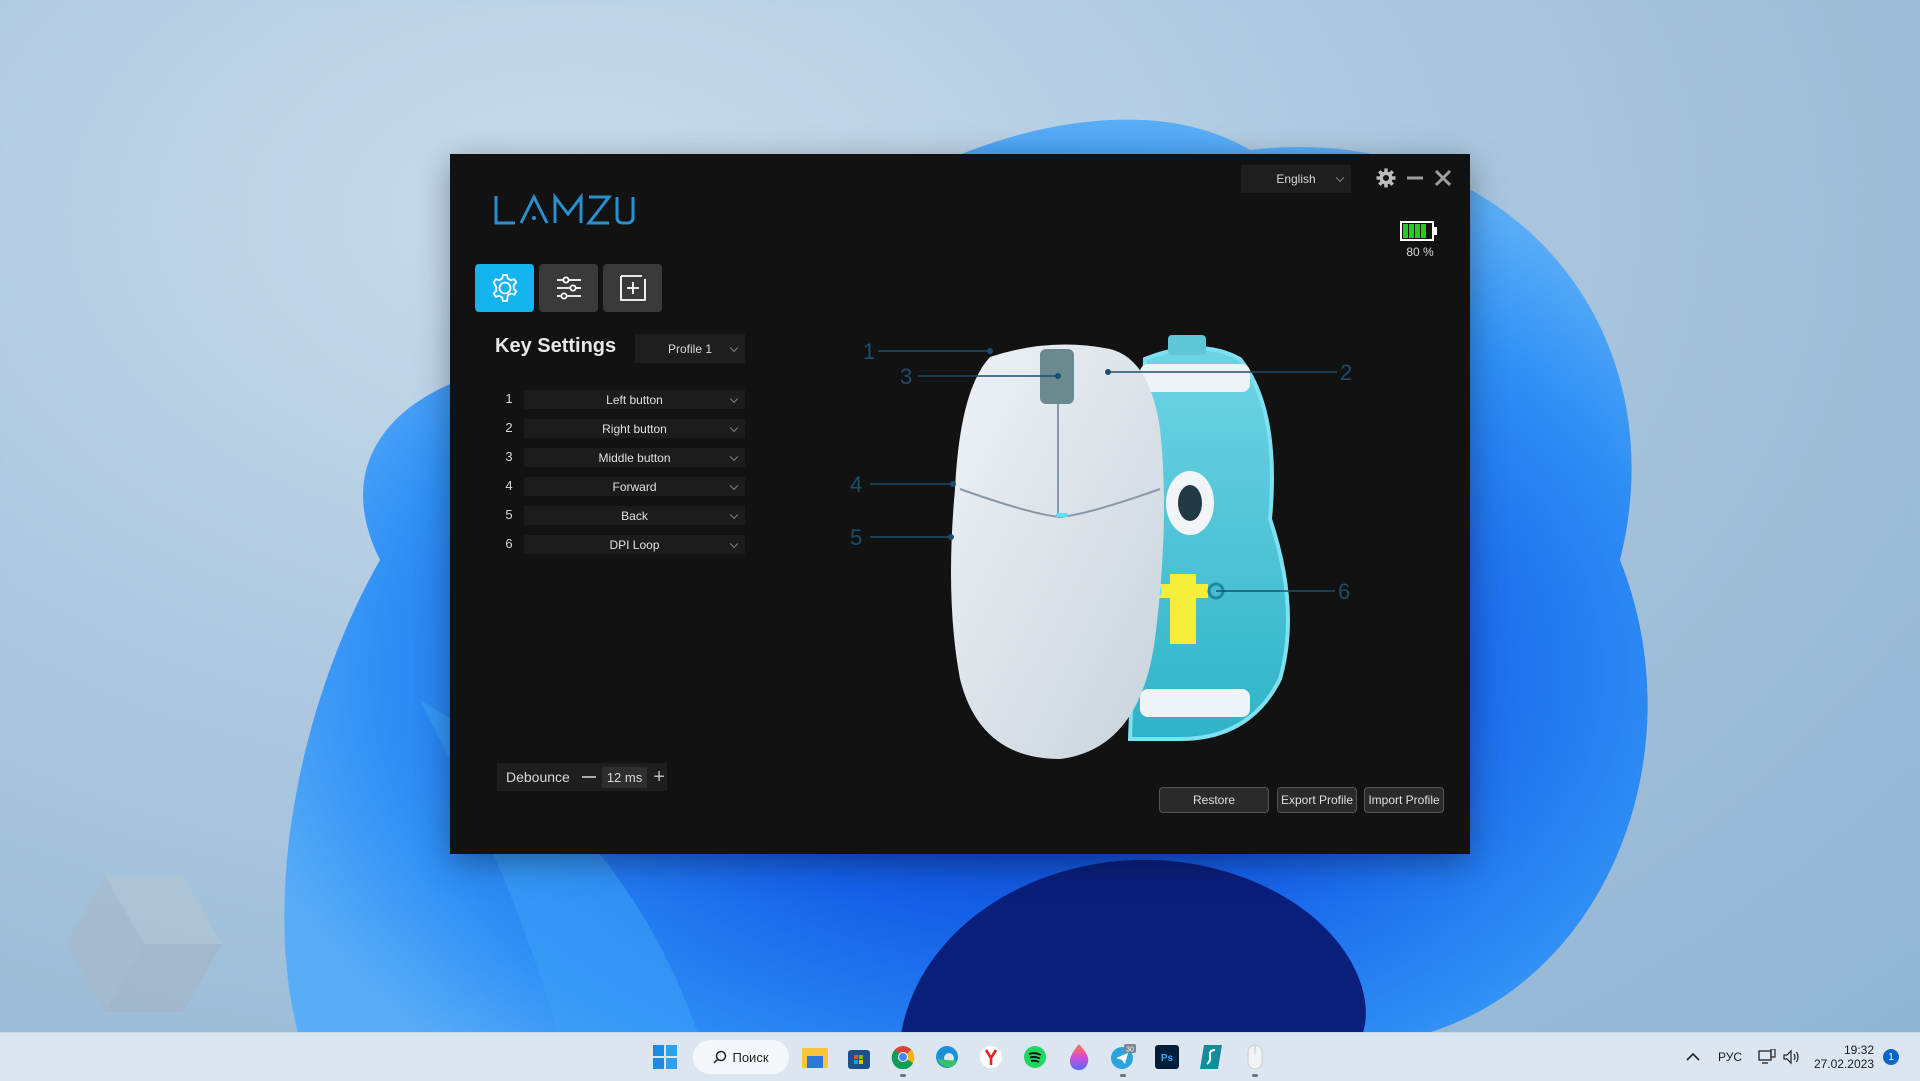 The width and height of the screenshot is (1920, 1081). What do you see at coordinates (556, 346) in the screenshot?
I see `page-title: Key Settings` at bounding box center [556, 346].